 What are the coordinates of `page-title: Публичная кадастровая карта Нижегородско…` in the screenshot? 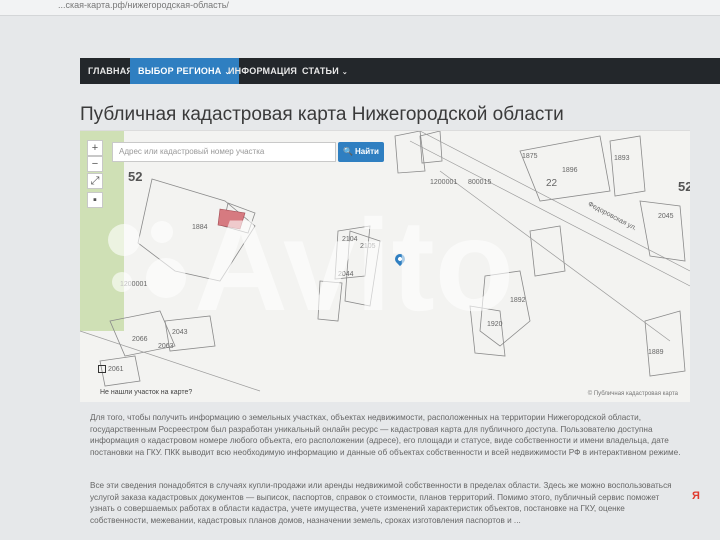 It's located at (322, 114).